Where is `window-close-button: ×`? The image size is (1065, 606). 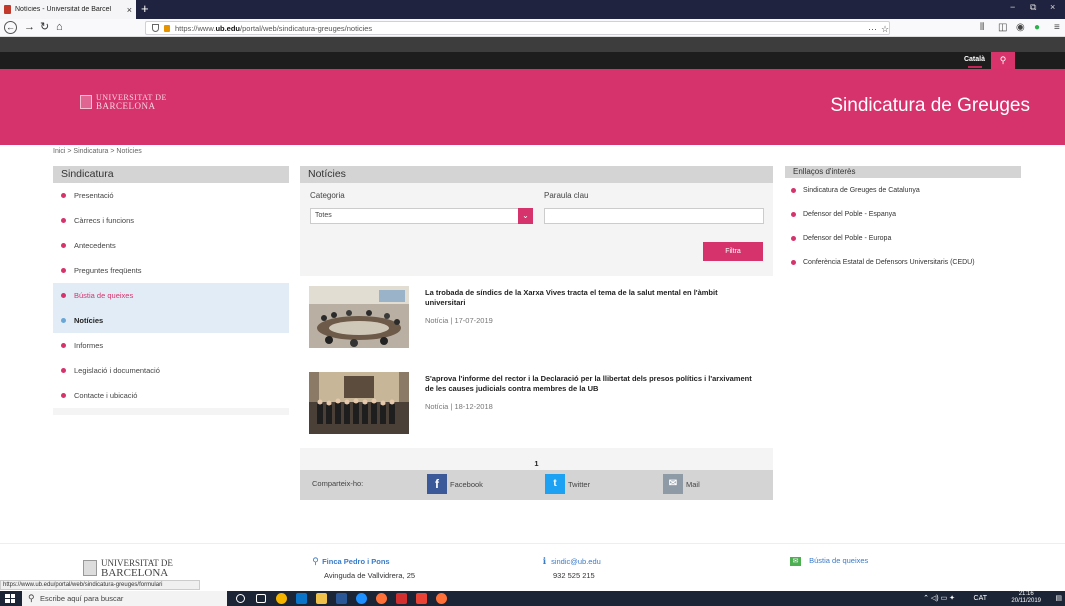
window-close-button: × is located at coordinates (1052, 7).